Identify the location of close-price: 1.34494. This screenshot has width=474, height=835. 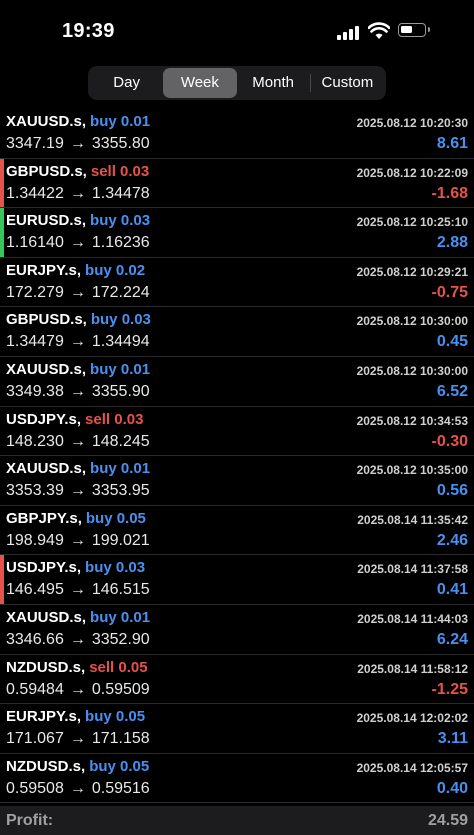
(120, 342).